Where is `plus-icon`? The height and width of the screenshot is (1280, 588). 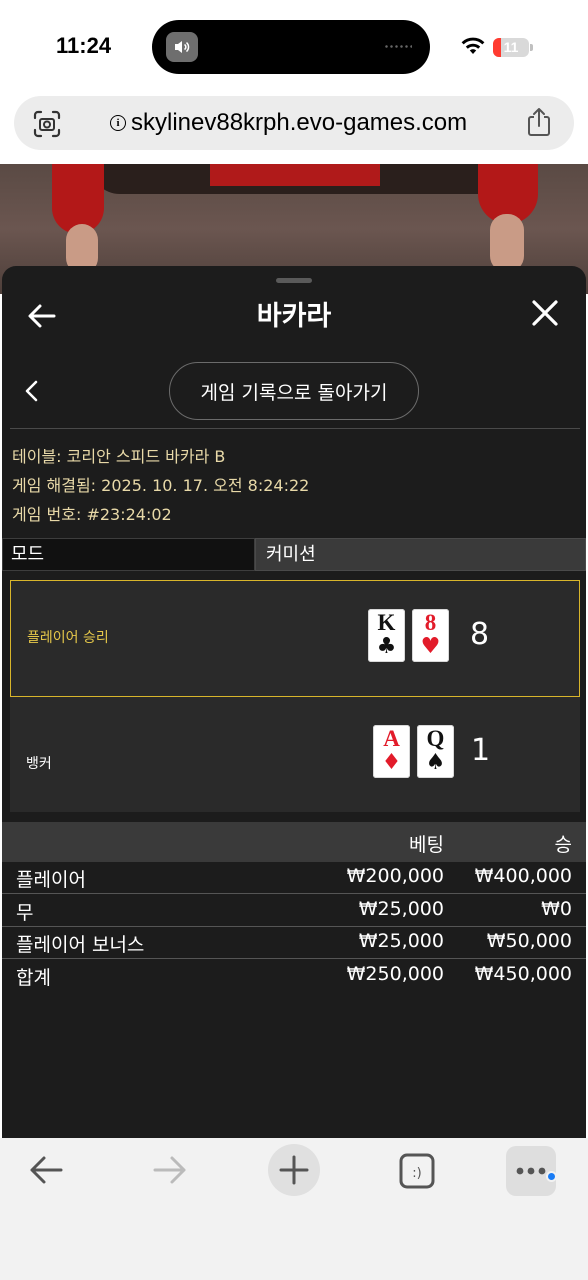 plus-icon is located at coordinates (294, 1170).